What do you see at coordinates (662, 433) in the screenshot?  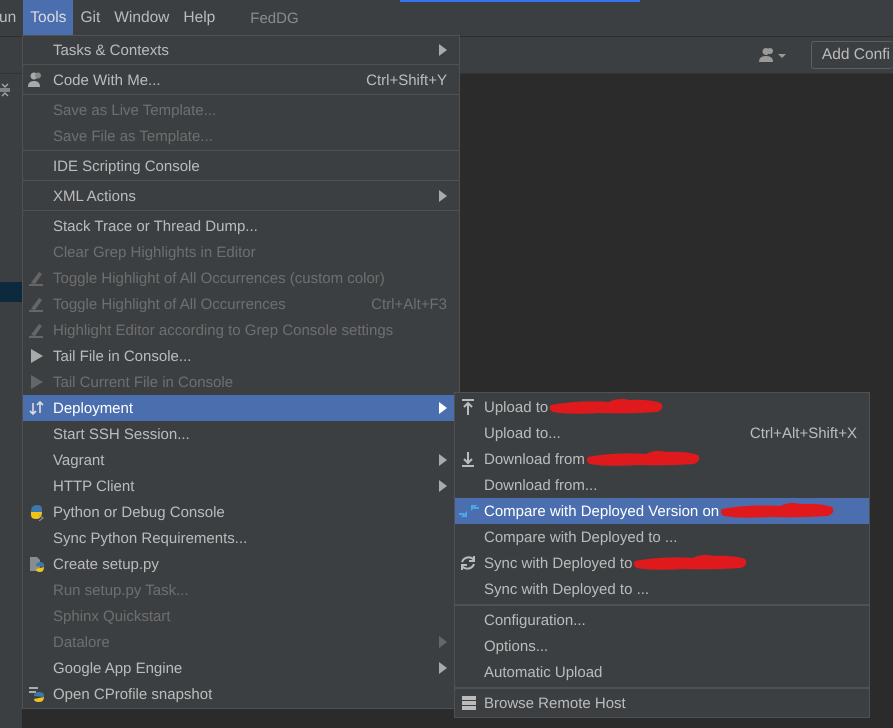 I see `menu-item: Upload to... Ctrl+Alt+Shift+X` at bounding box center [662, 433].